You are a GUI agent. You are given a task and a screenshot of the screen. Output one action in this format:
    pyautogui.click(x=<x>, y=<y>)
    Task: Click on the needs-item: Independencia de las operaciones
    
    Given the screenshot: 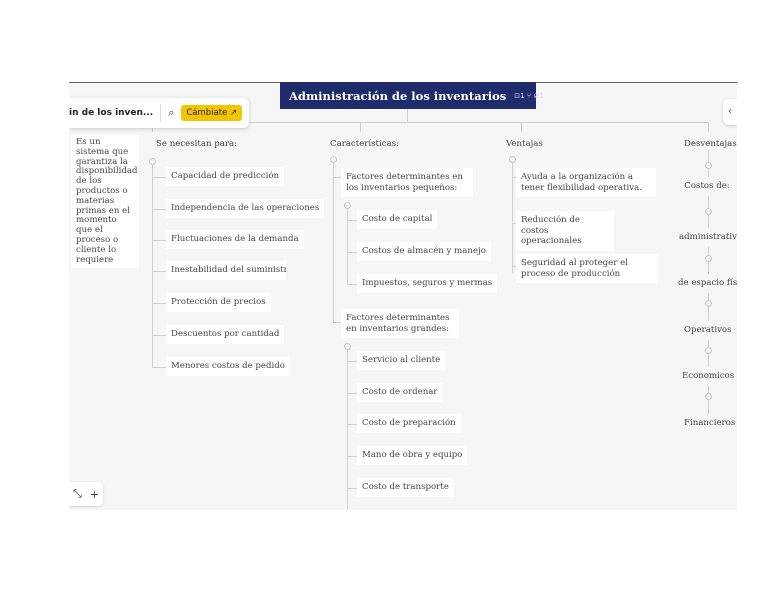 What is the action you would take?
    pyautogui.click(x=245, y=208)
    